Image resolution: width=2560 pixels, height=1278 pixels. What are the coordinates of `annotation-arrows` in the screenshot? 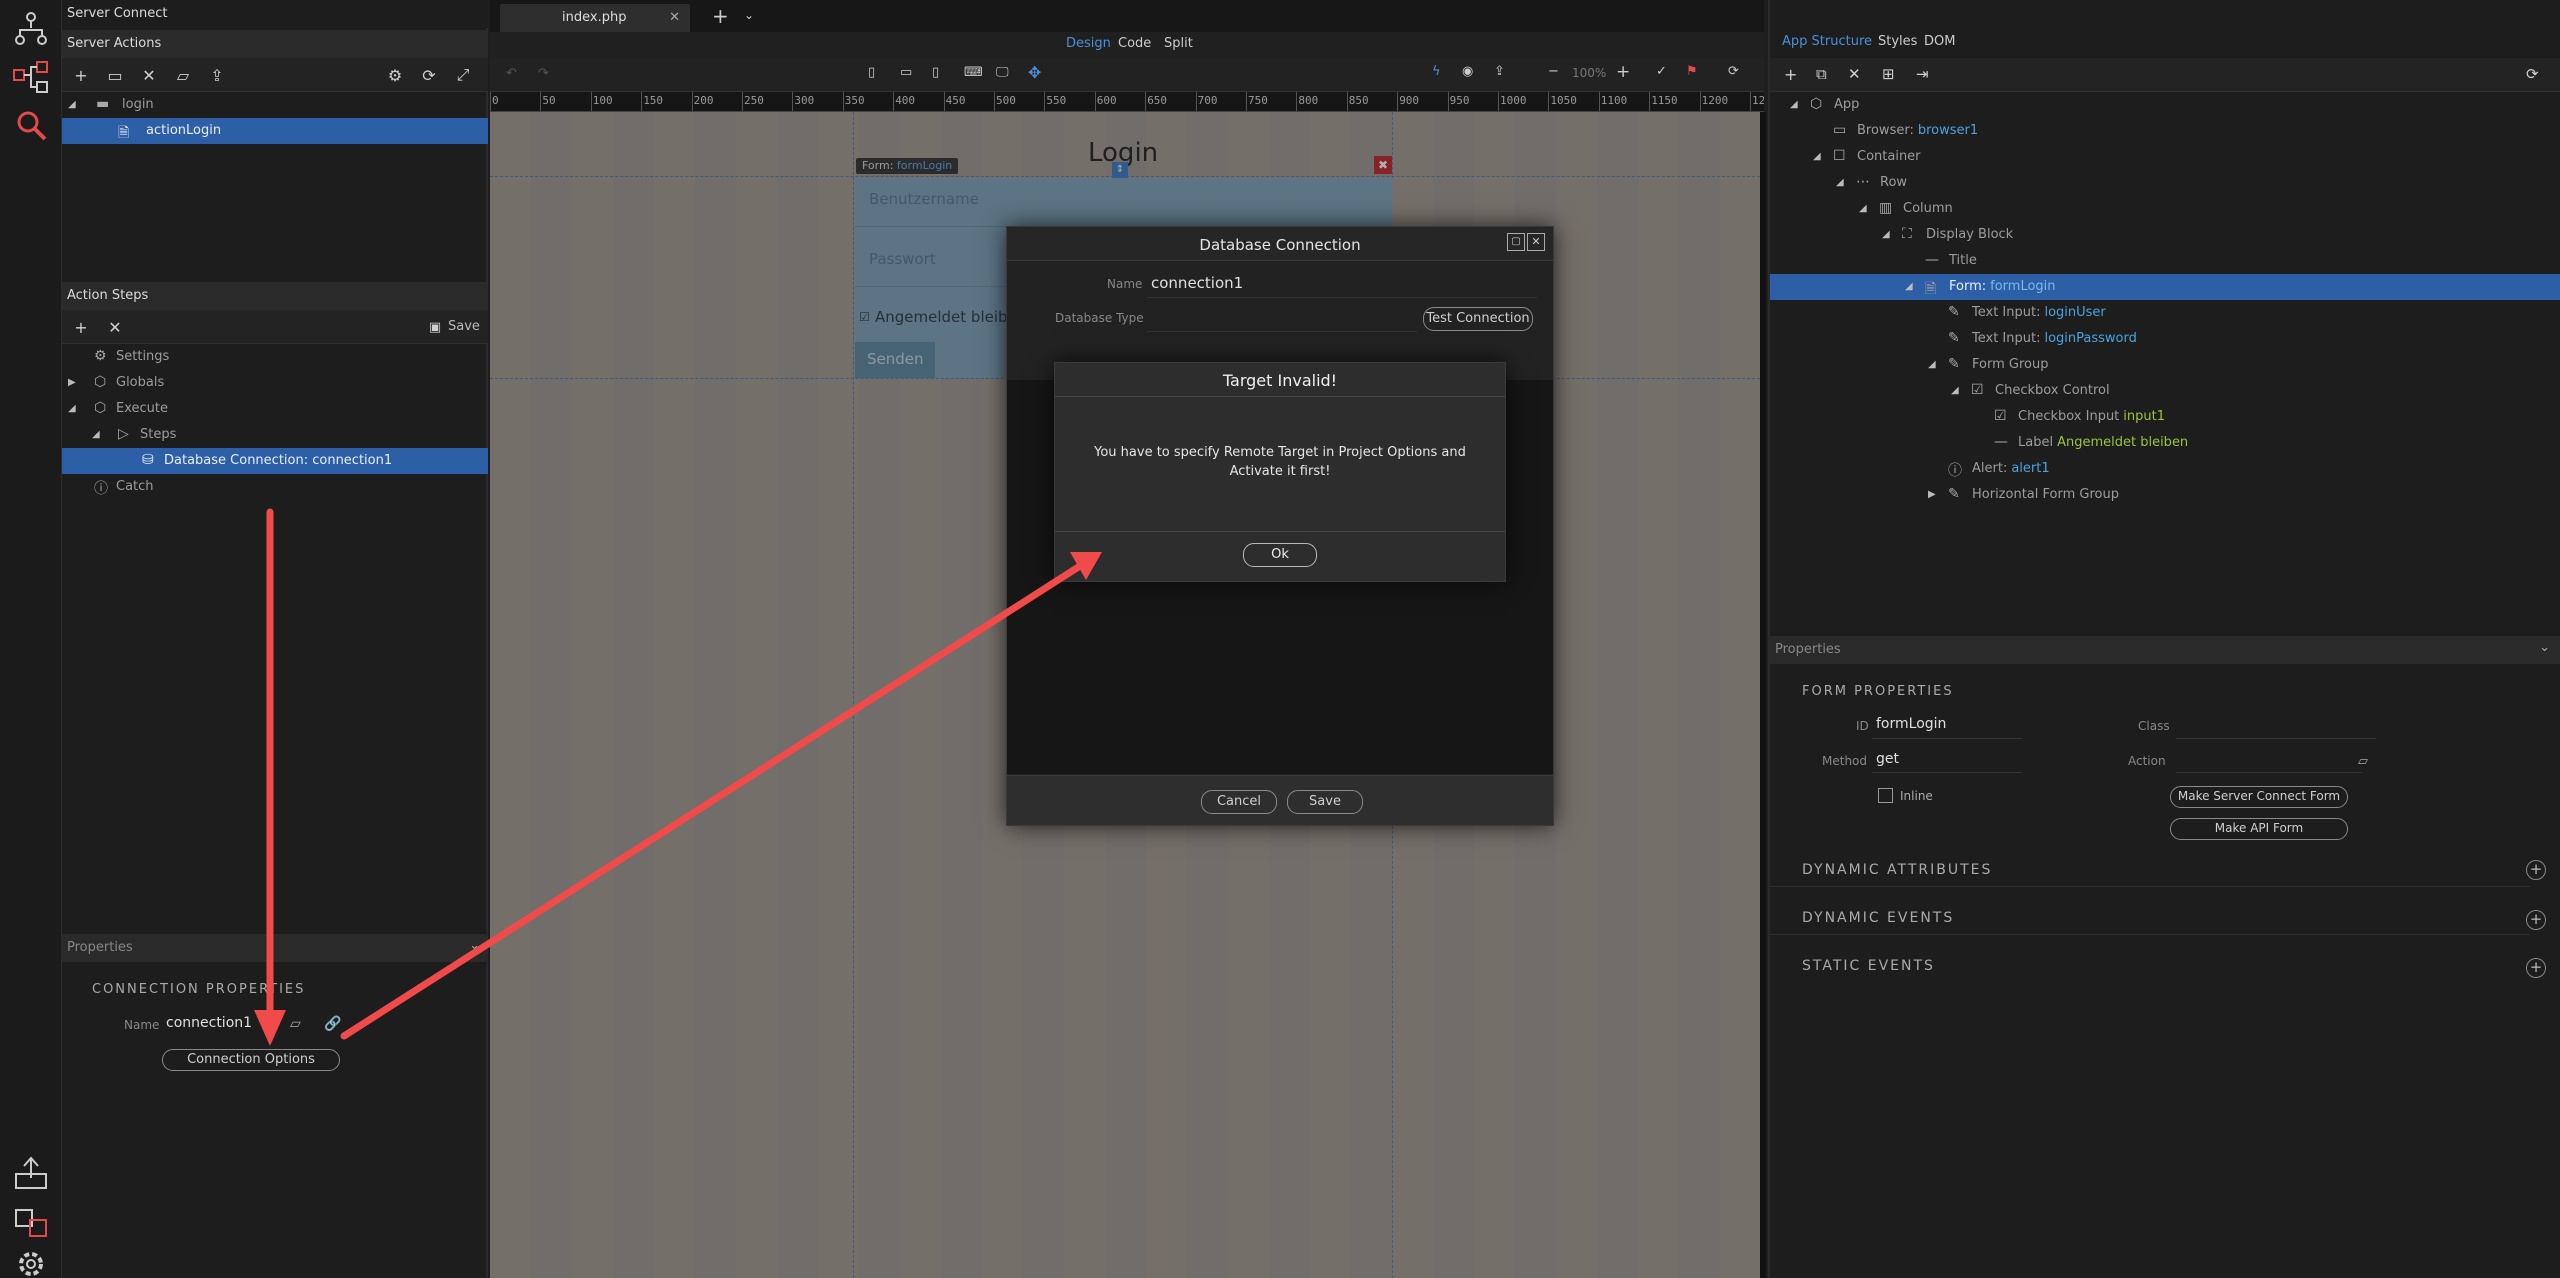 It's located at (678, 777).